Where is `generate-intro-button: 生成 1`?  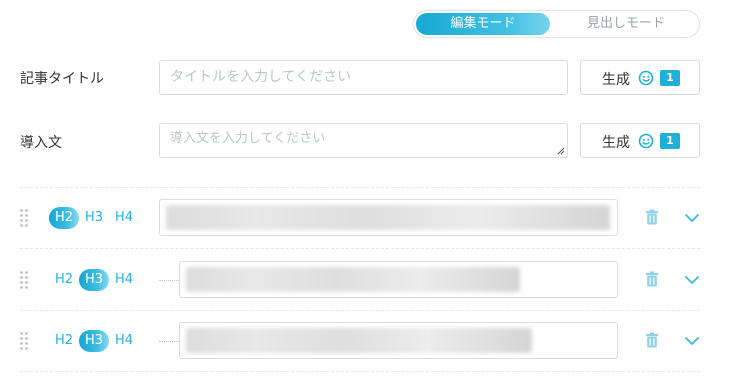 generate-intro-button: 生成 1 is located at coordinates (640, 140).